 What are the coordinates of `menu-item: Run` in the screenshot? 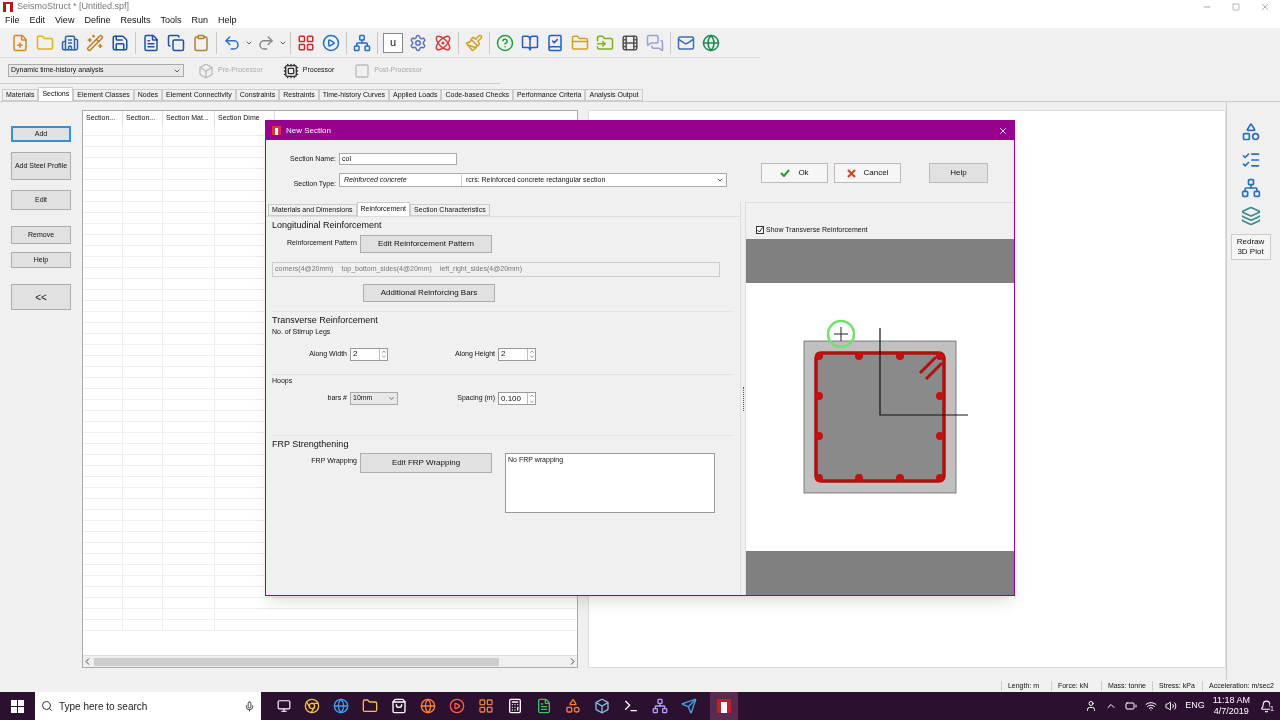 It's located at (199, 21).